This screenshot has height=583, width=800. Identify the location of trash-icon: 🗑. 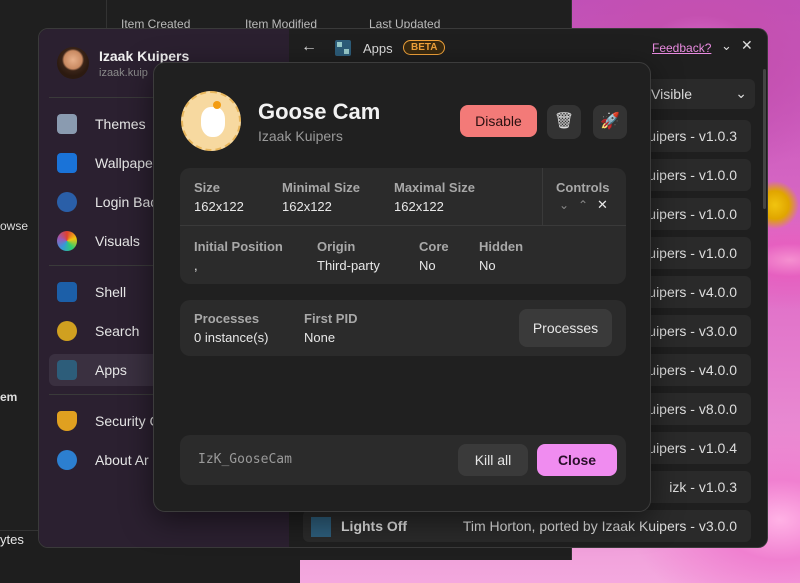
(564, 122).